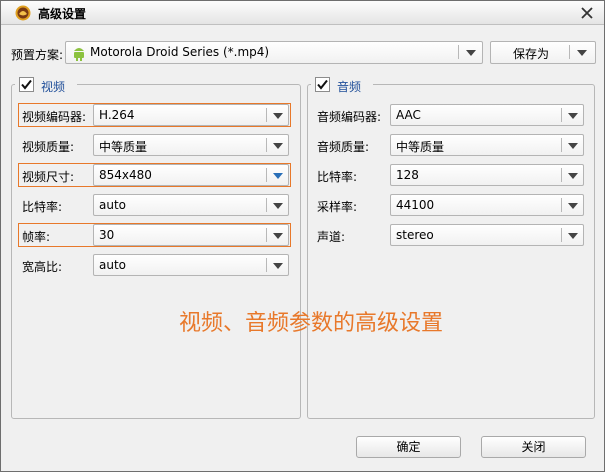  Describe the element at coordinates (487, 175) in the screenshot. I see `audio-bitrate-select: 128` at that location.